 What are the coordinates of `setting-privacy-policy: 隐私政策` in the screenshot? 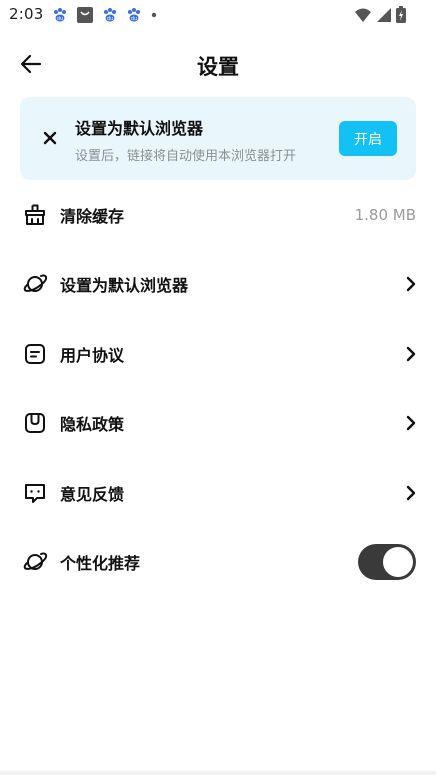 It's located at (218, 424).